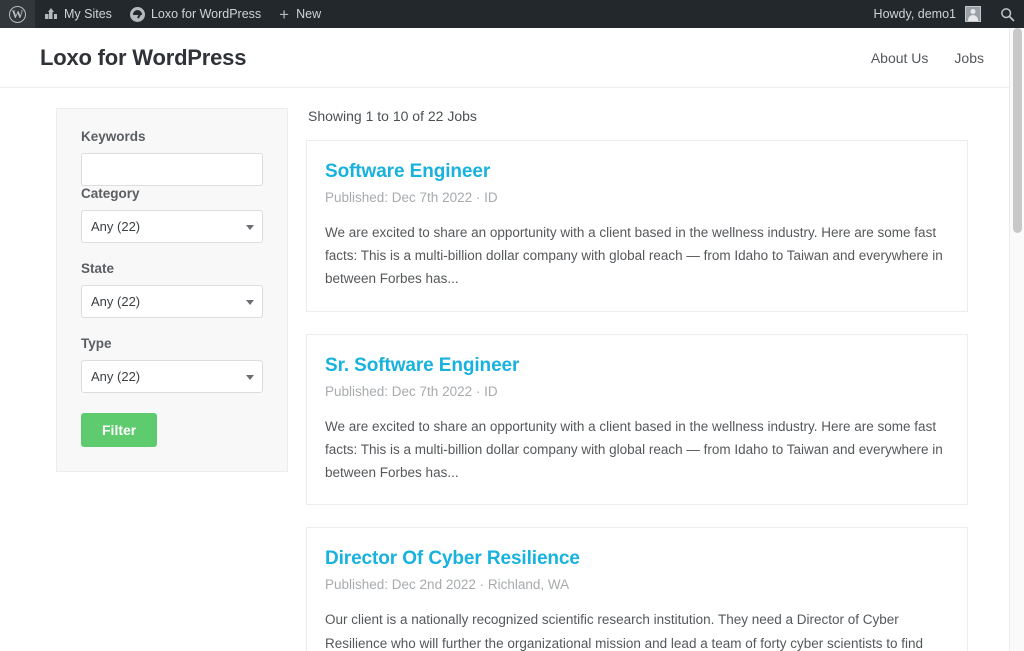 The height and width of the screenshot is (651, 1024). What do you see at coordinates (119, 430) in the screenshot?
I see `filter-submit-button: Filter` at bounding box center [119, 430].